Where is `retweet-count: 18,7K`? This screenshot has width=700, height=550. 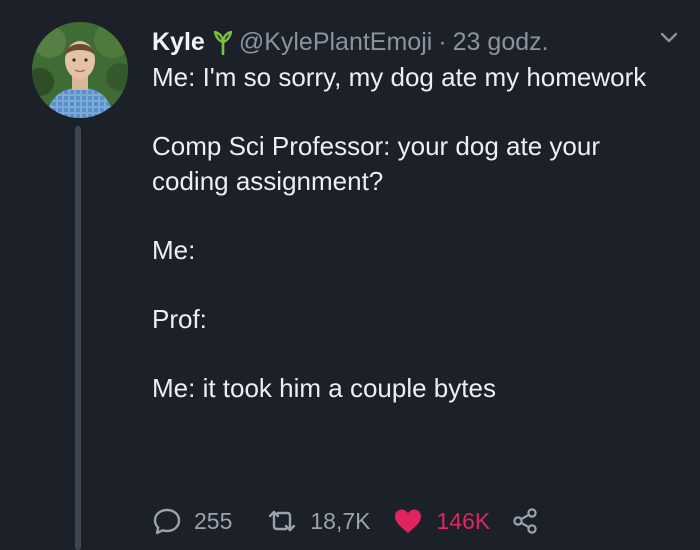
retweet-count: 18,7K is located at coordinates (340, 520).